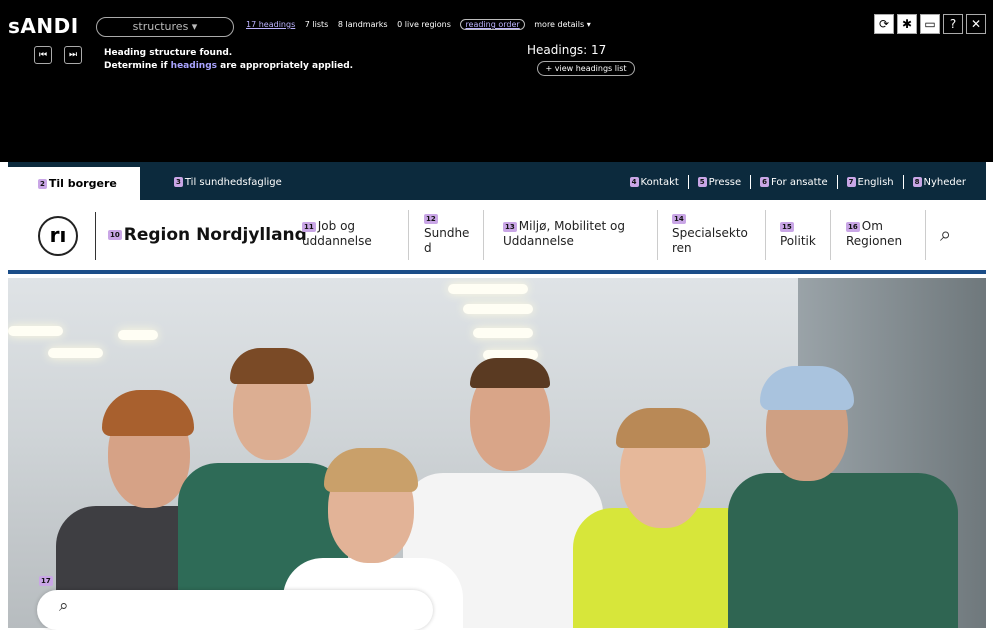 Image resolution: width=993 pixels, height=630 pixels. I want to click on region-logo-icon: rı, so click(58, 236).